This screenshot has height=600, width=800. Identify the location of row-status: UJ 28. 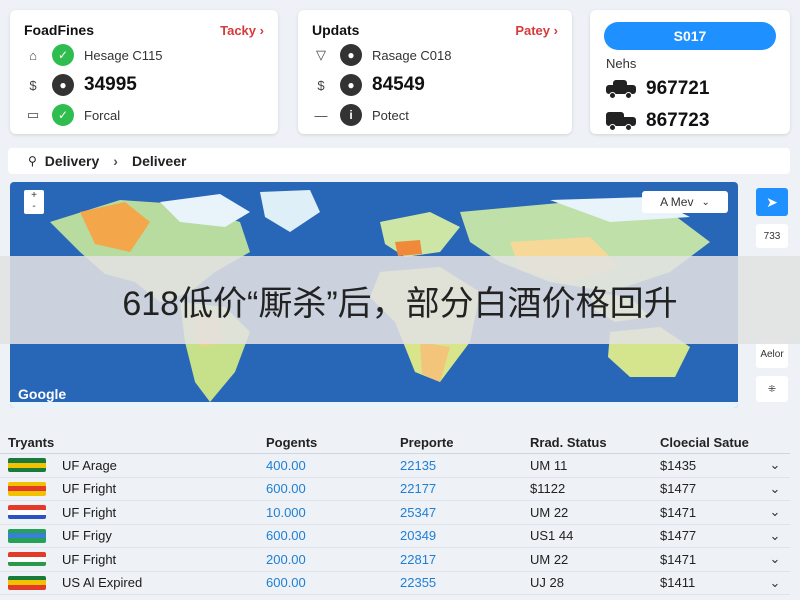
(547, 583).